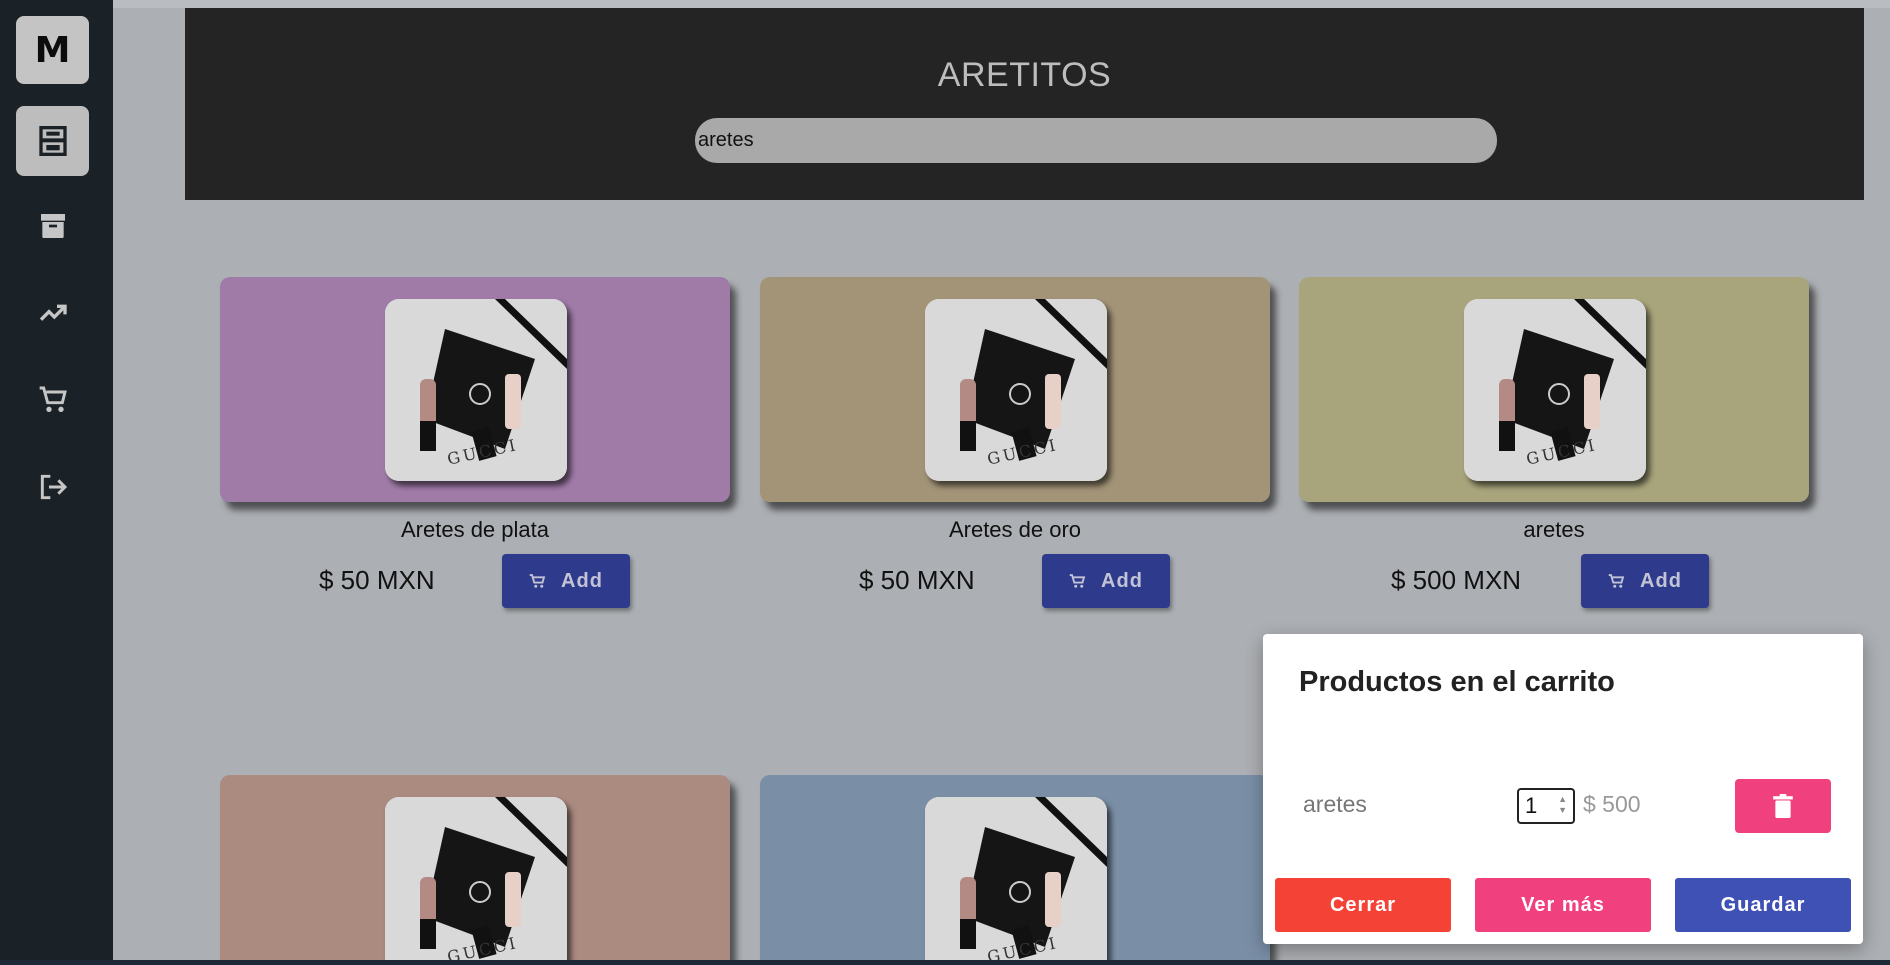 The image size is (1890, 965). What do you see at coordinates (1763, 905) in the screenshot?
I see `save-button: Guardar` at bounding box center [1763, 905].